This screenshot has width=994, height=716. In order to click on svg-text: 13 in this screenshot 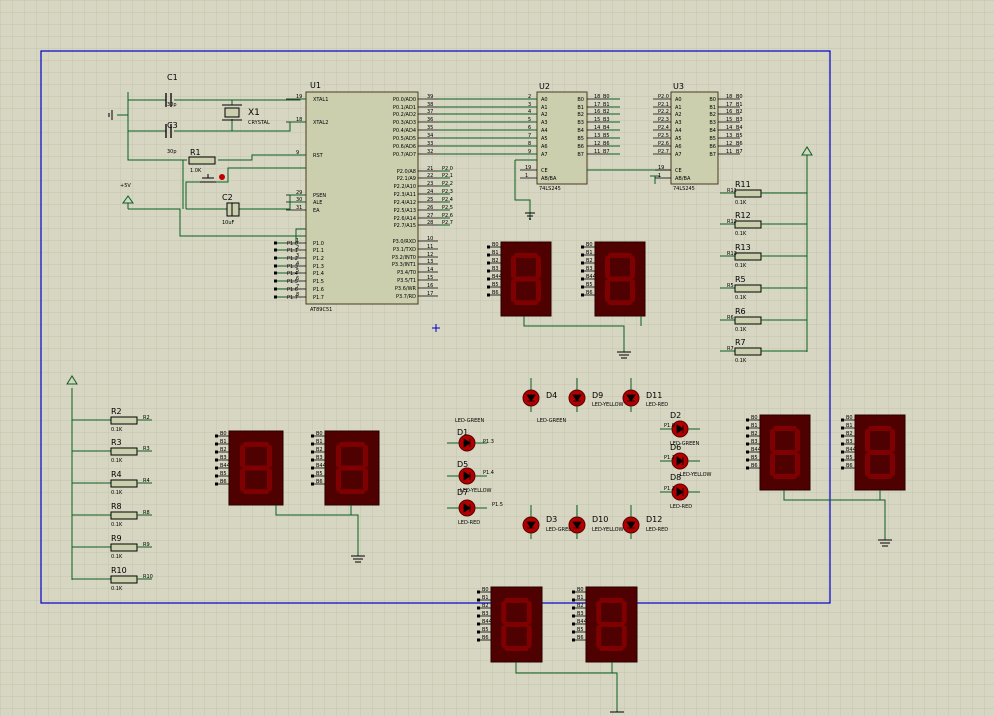, I will do `click(729, 136)`.